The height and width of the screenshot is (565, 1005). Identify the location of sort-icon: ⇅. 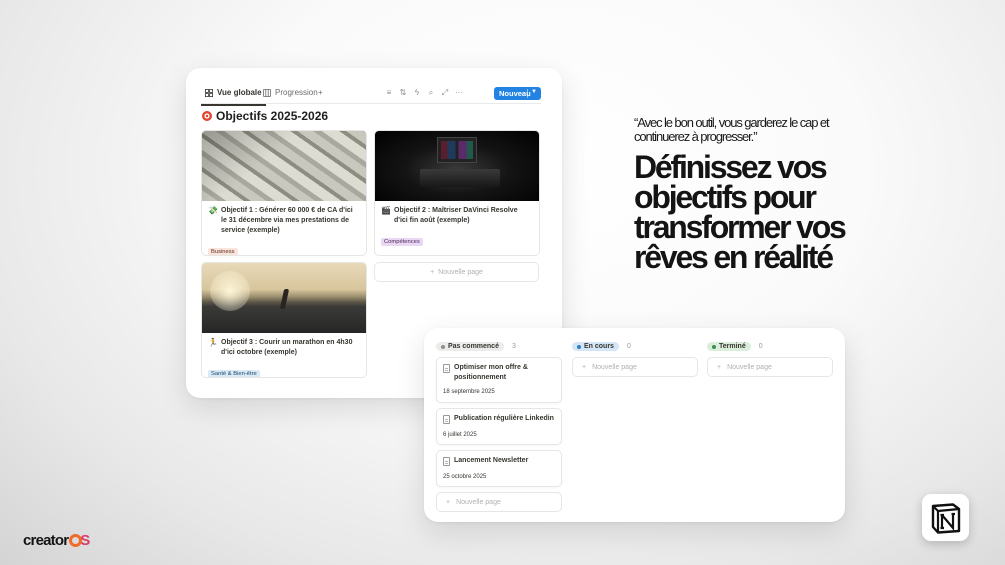
(403, 93).